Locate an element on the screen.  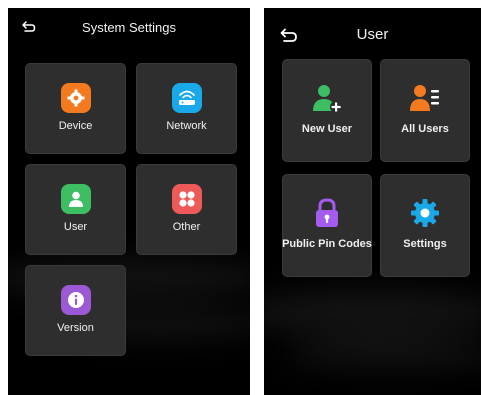
add-user-icon is located at coordinates (327, 98).